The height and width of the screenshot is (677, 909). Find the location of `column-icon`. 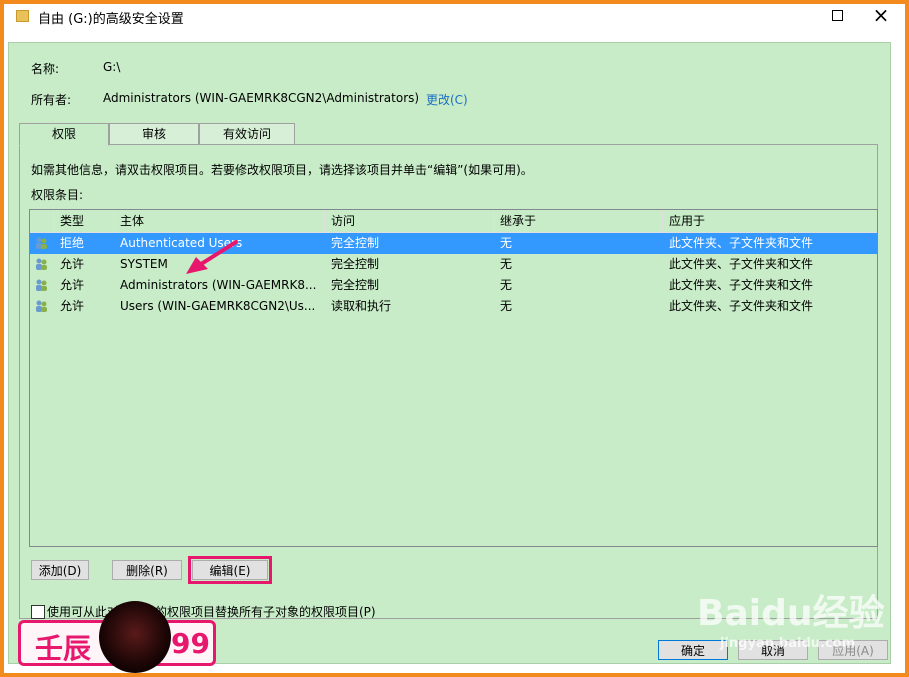

column-icon is located at coordinates (42, 221).